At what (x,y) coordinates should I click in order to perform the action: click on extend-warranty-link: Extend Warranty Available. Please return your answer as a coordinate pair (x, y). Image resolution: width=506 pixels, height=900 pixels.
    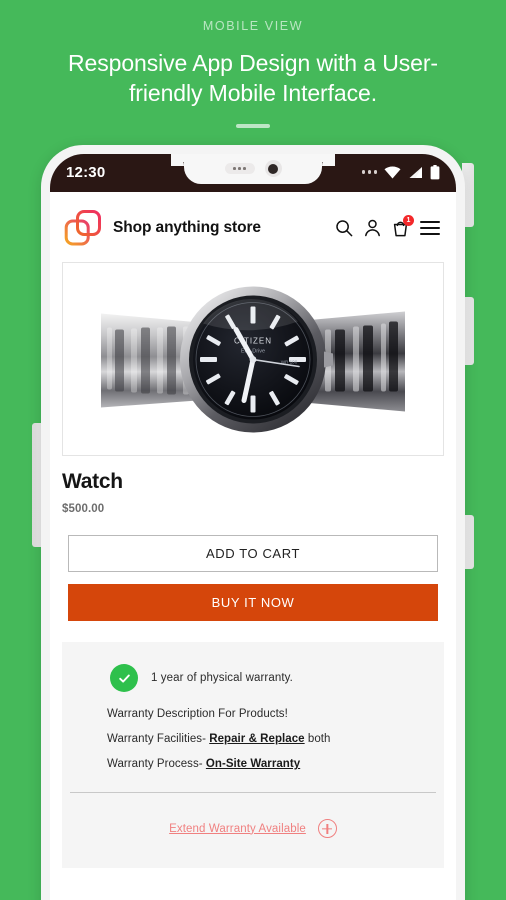
    Looking at the image, I should click on (237, 829).